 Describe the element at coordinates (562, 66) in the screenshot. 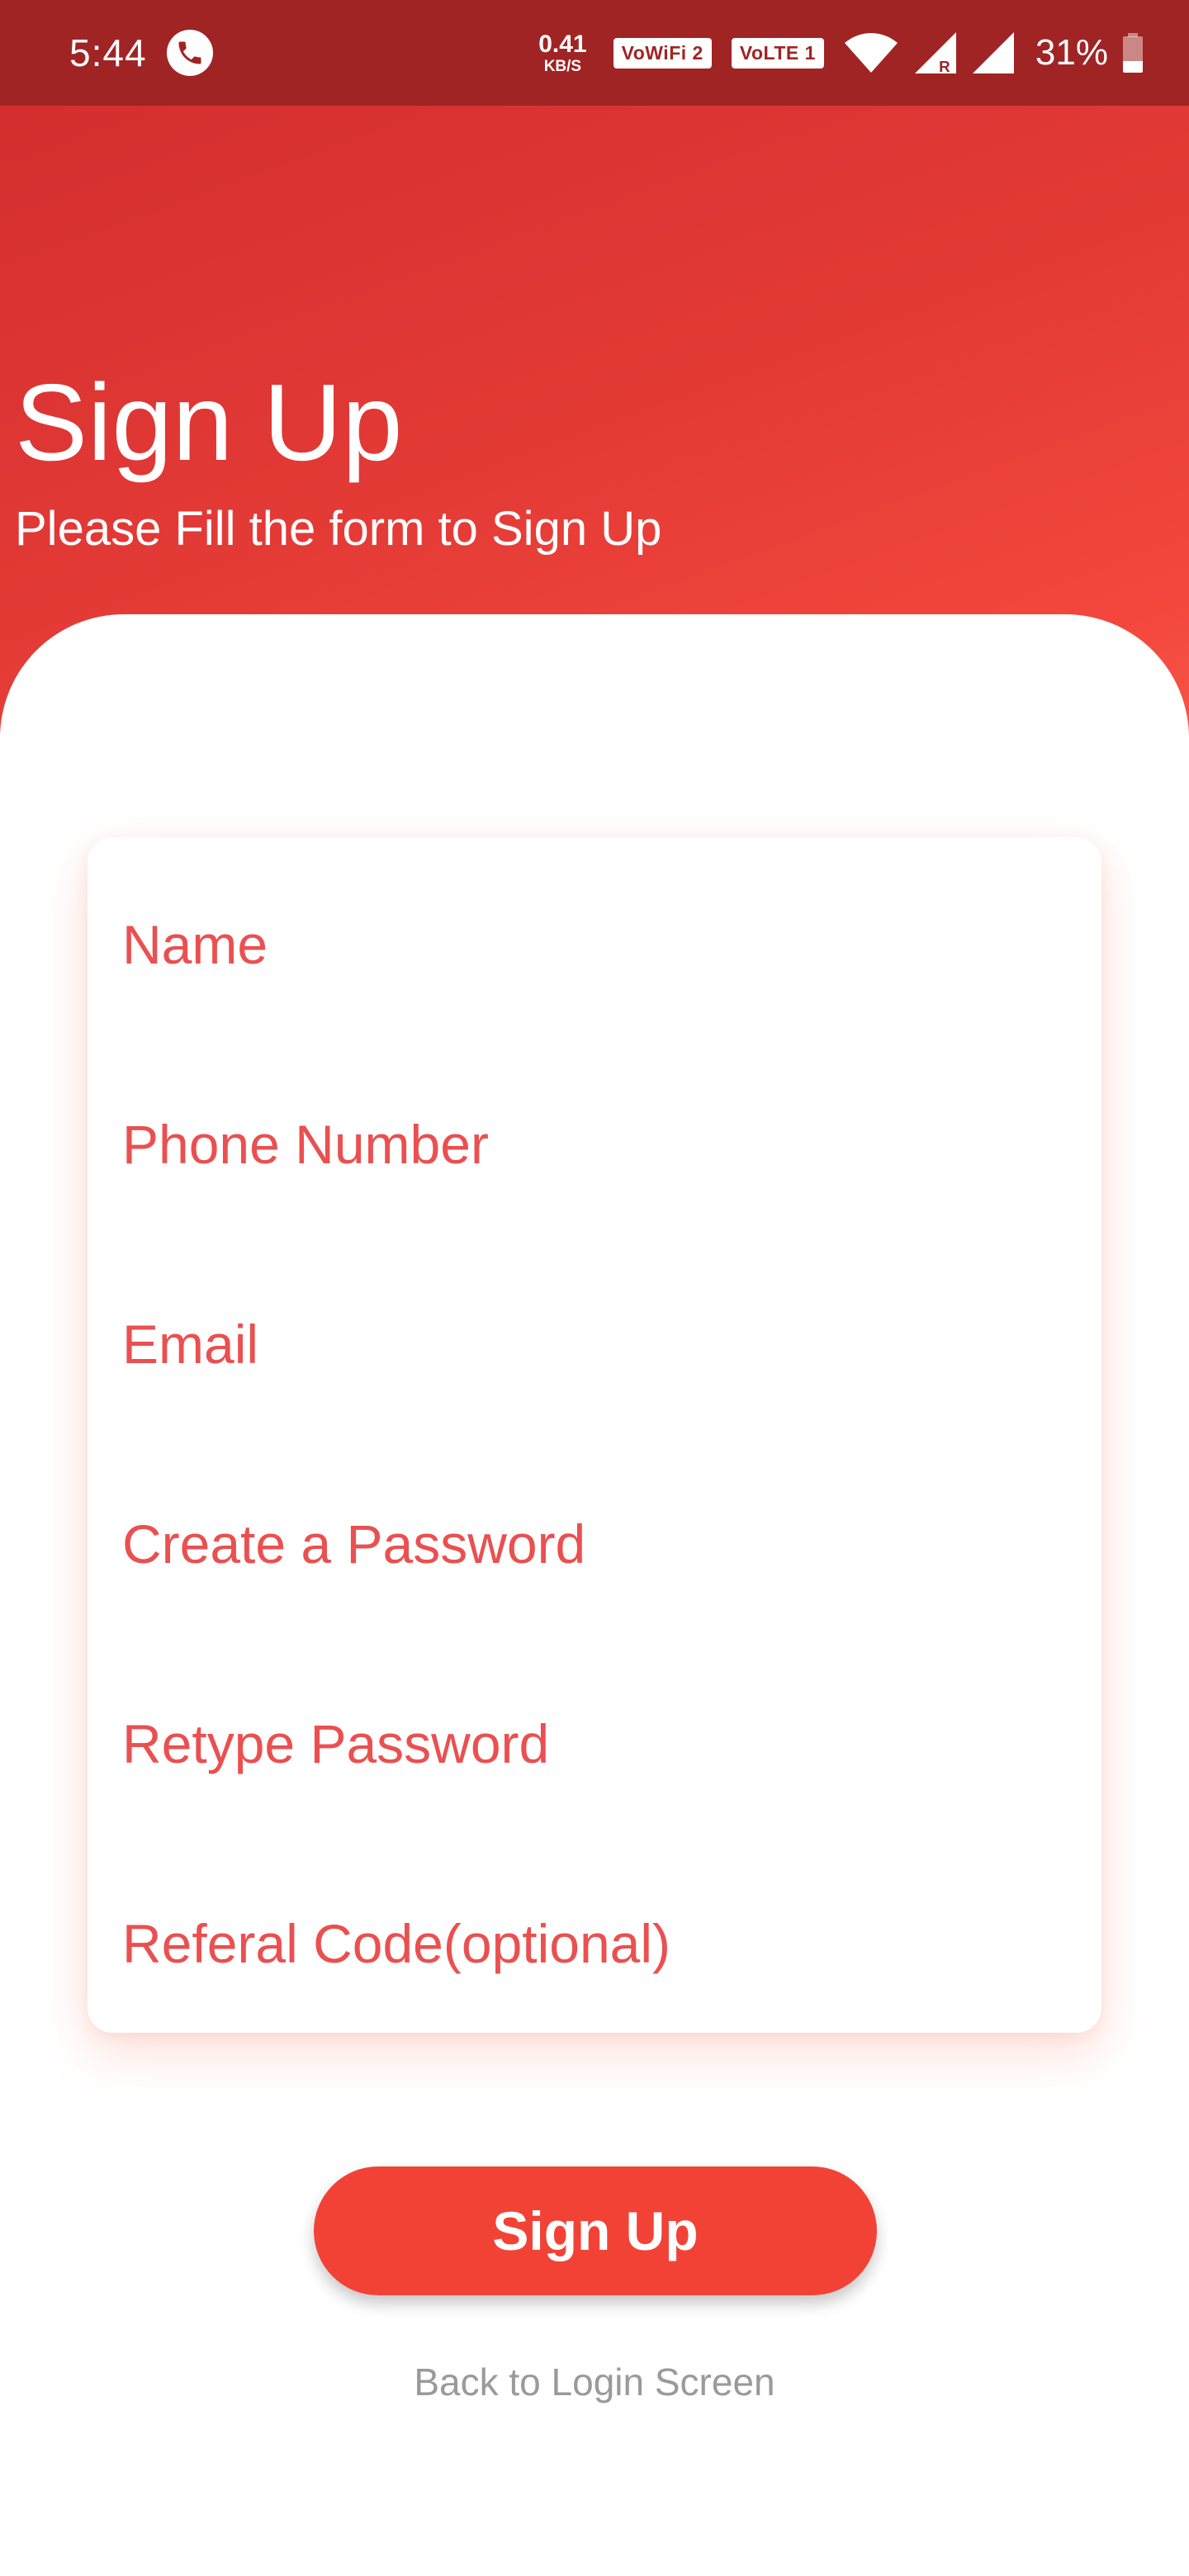

I see `network-speed-unit: KB/S` at that location.